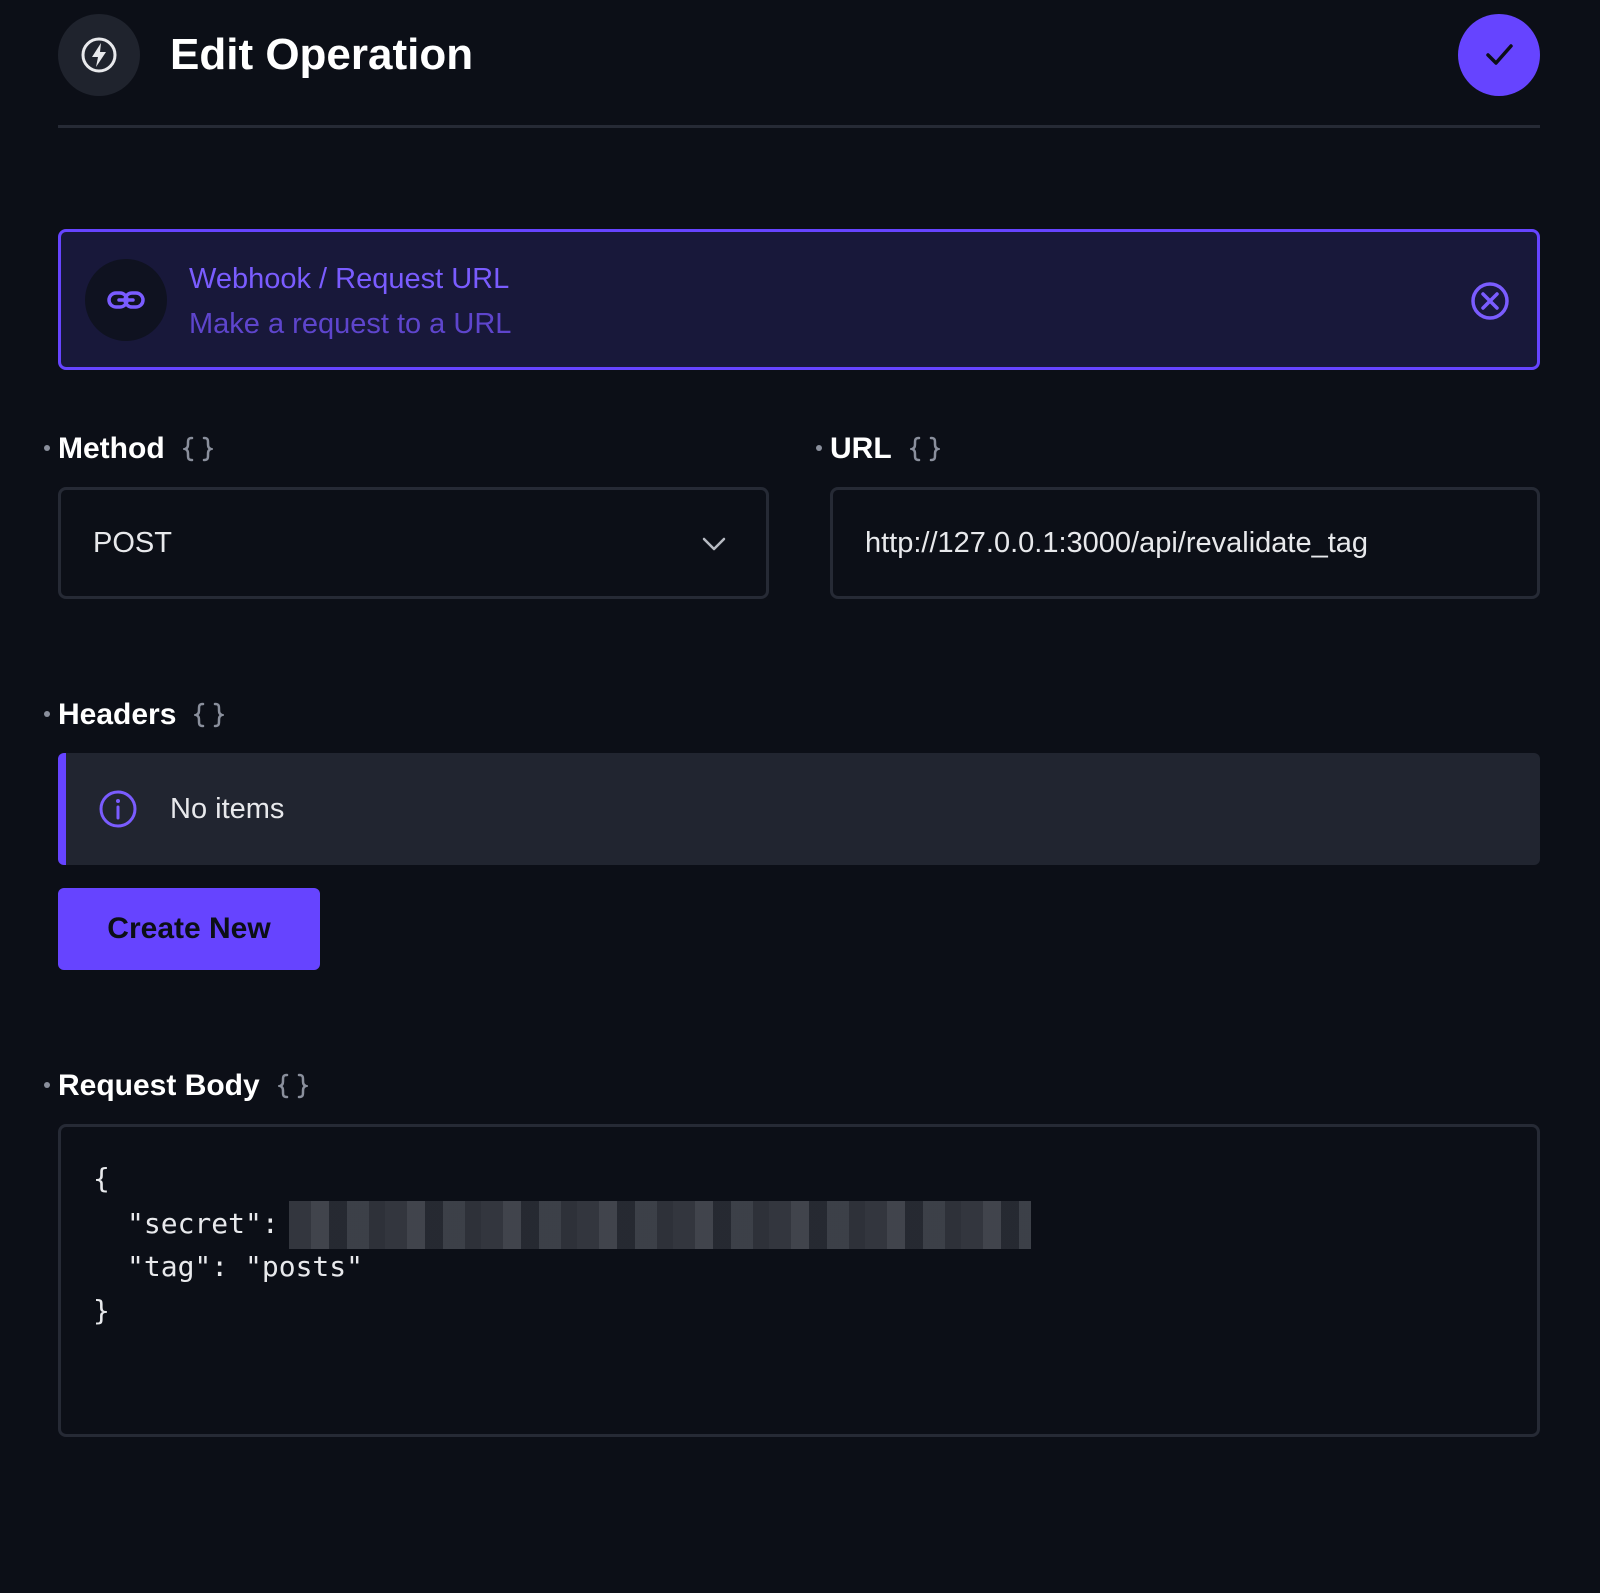 The width and height of the screenshot is (1600, 1593). I want to click on code-line: }, so click(101, 1310).